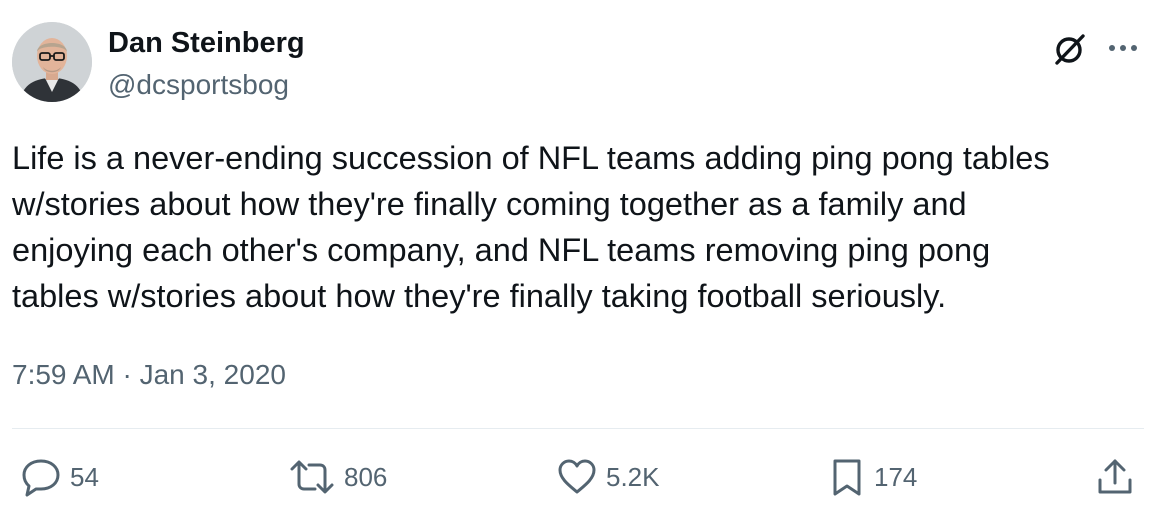 This screenshot has height=518, width=1164. I want to click on like-count: 5.2K, so click(633, 477).